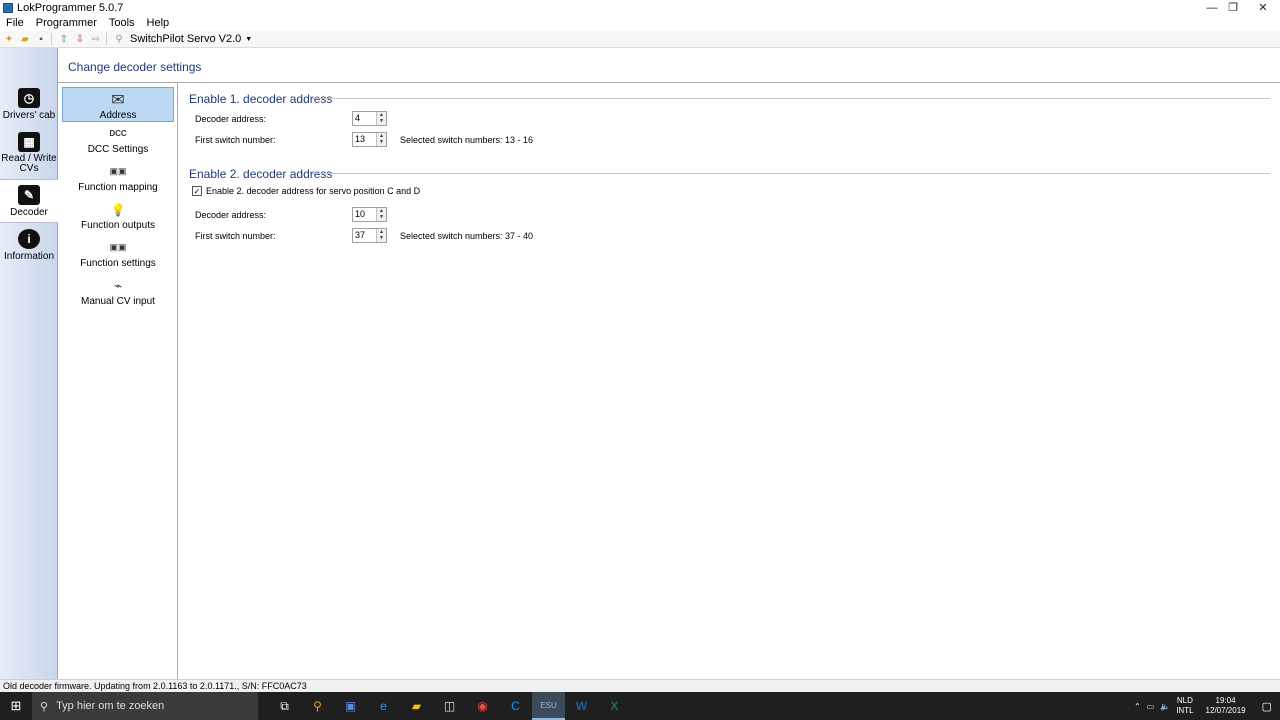 This screenshot has width=1280, height=720. I want to click on subnav-function-outputs-label: Function outputs, so click(118, 225).